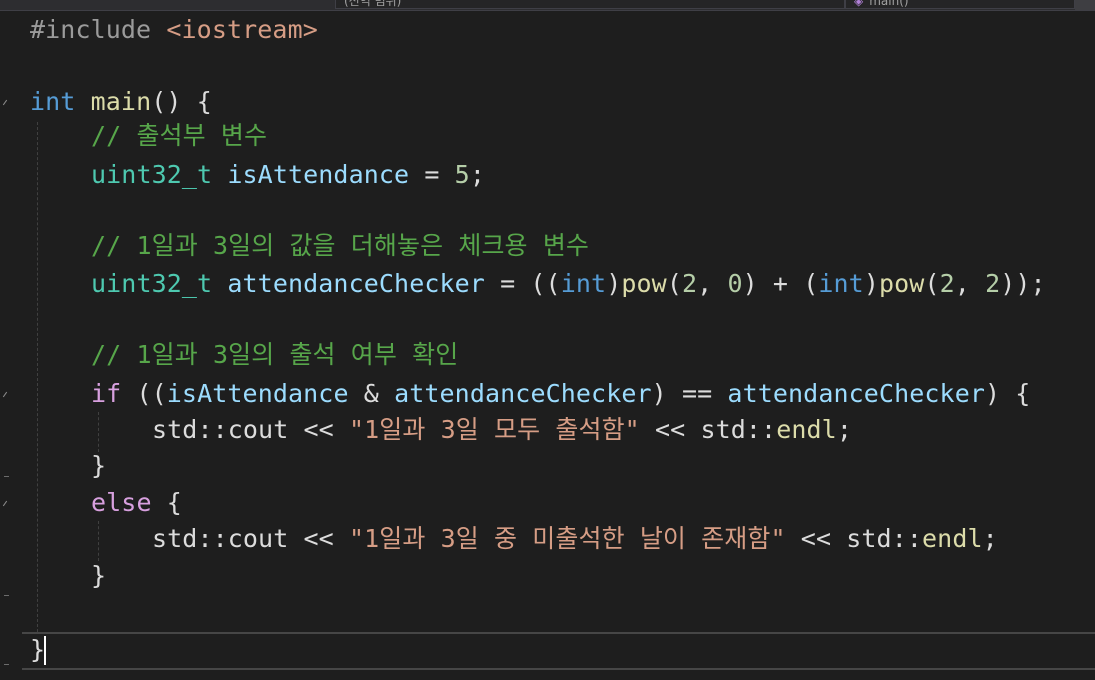 Image resolution: width=1095 pixels, height=680 pixels. I want to click on operator: = ((, so click(522, 283).